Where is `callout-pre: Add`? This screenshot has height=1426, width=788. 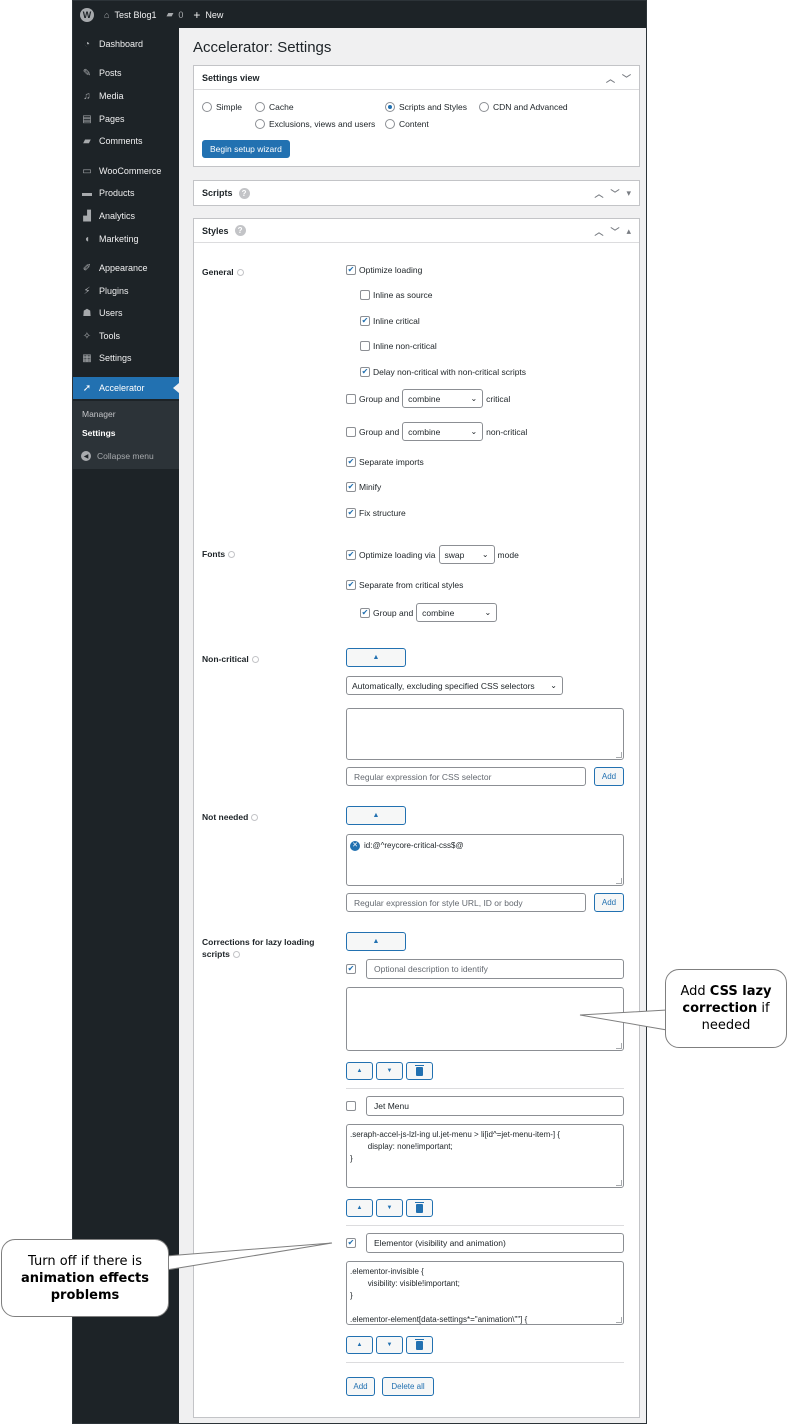 callout-pre: Add is located at coordinates (695, 991).